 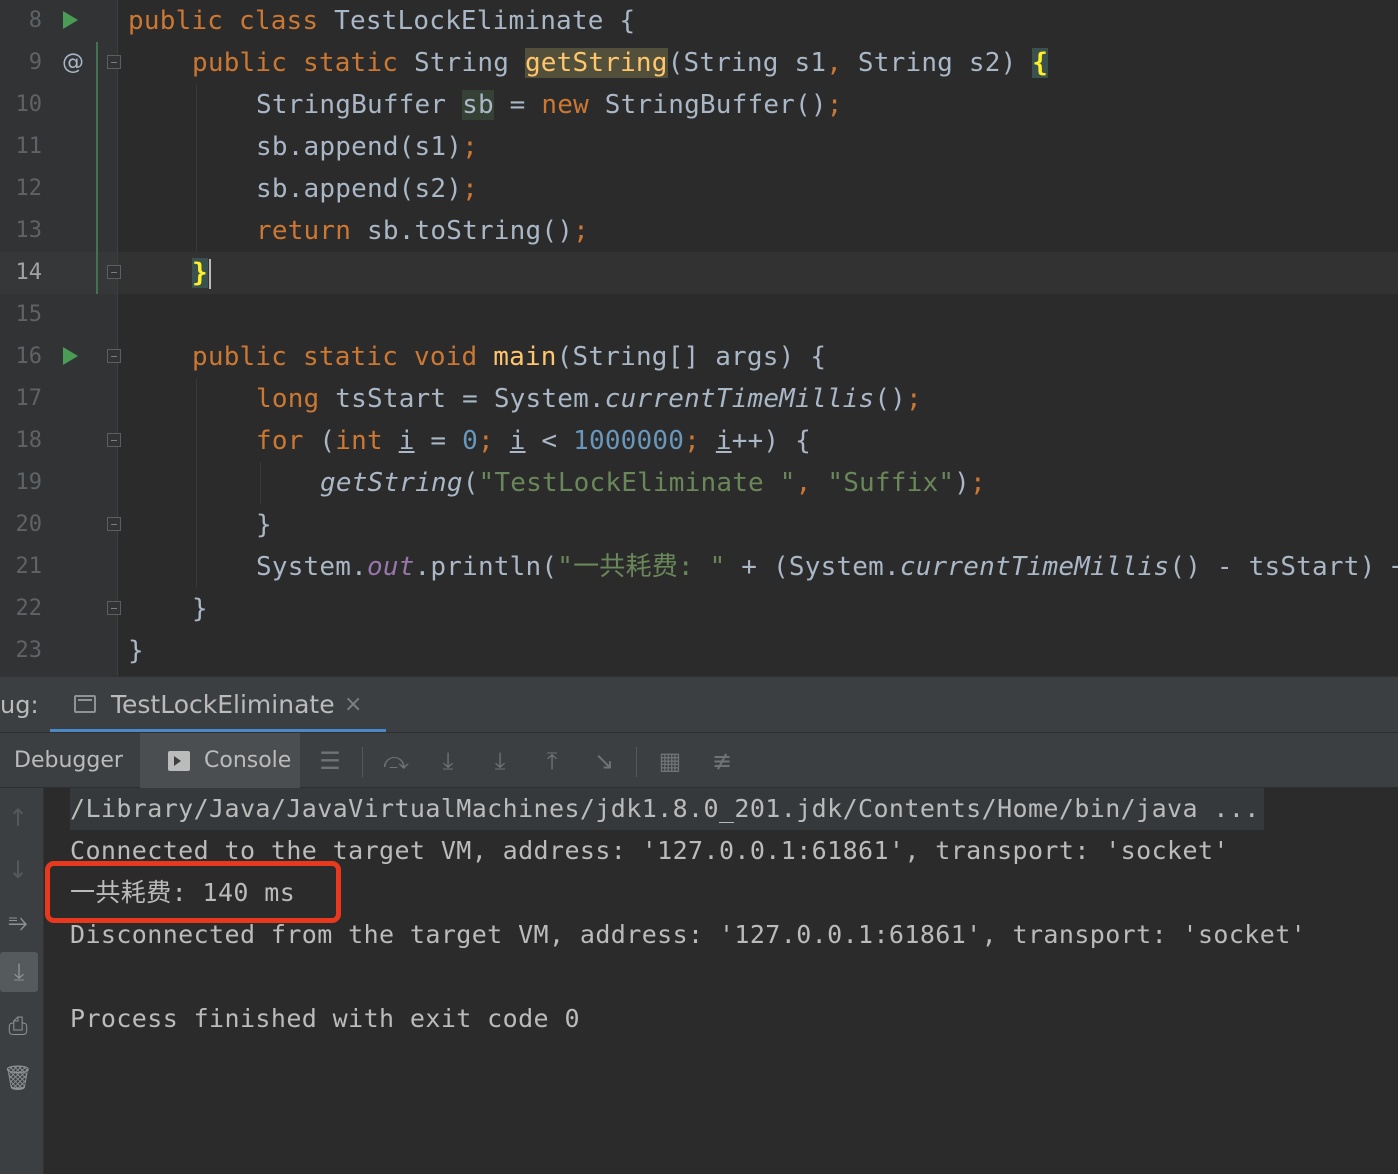 What do you see at coordinates (715, 105) in the screenshot?
I see `code-token: StringBuffer()` at bounding box center [715, 105].